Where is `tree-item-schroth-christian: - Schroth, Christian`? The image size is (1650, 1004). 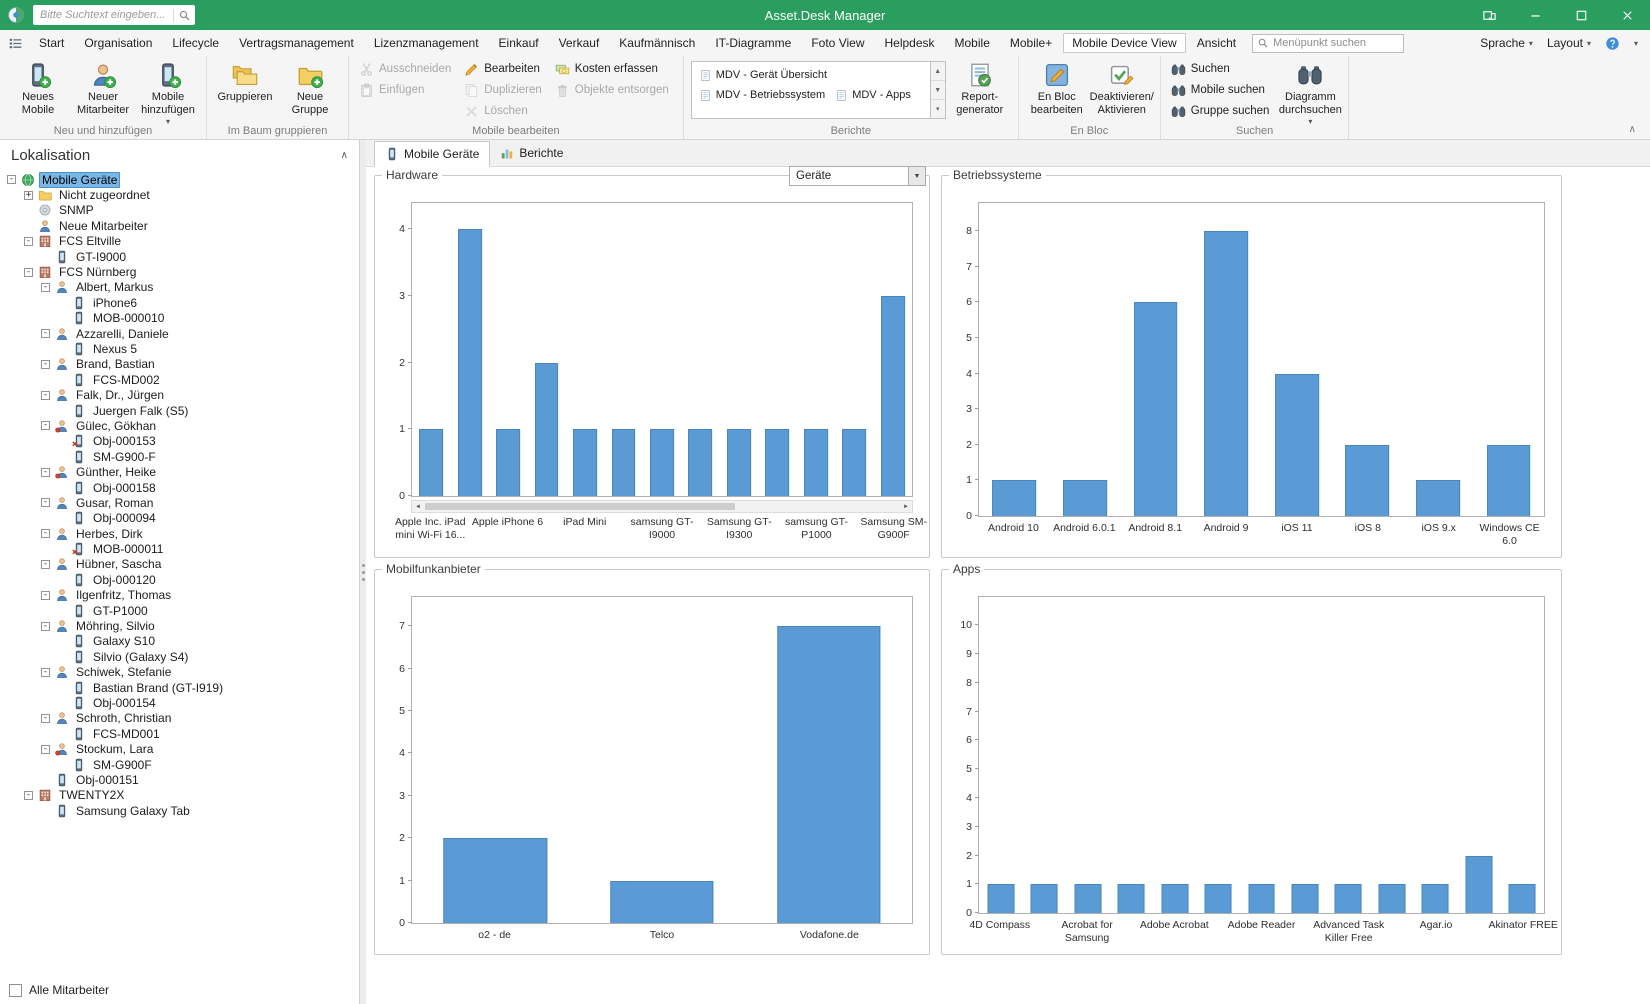 tree-item-schroth-christian: - Schroth, Christian is located at coordinates (183, 718).